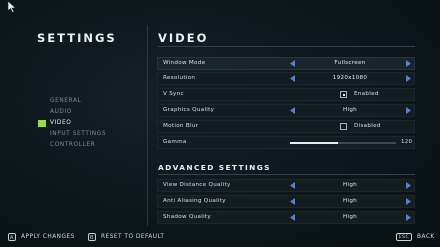 This screenshot has height=247, width=440. Describe the element at coordinates (366, 94) in the screenshot. I see `vsync-state: Enabled` at that location.